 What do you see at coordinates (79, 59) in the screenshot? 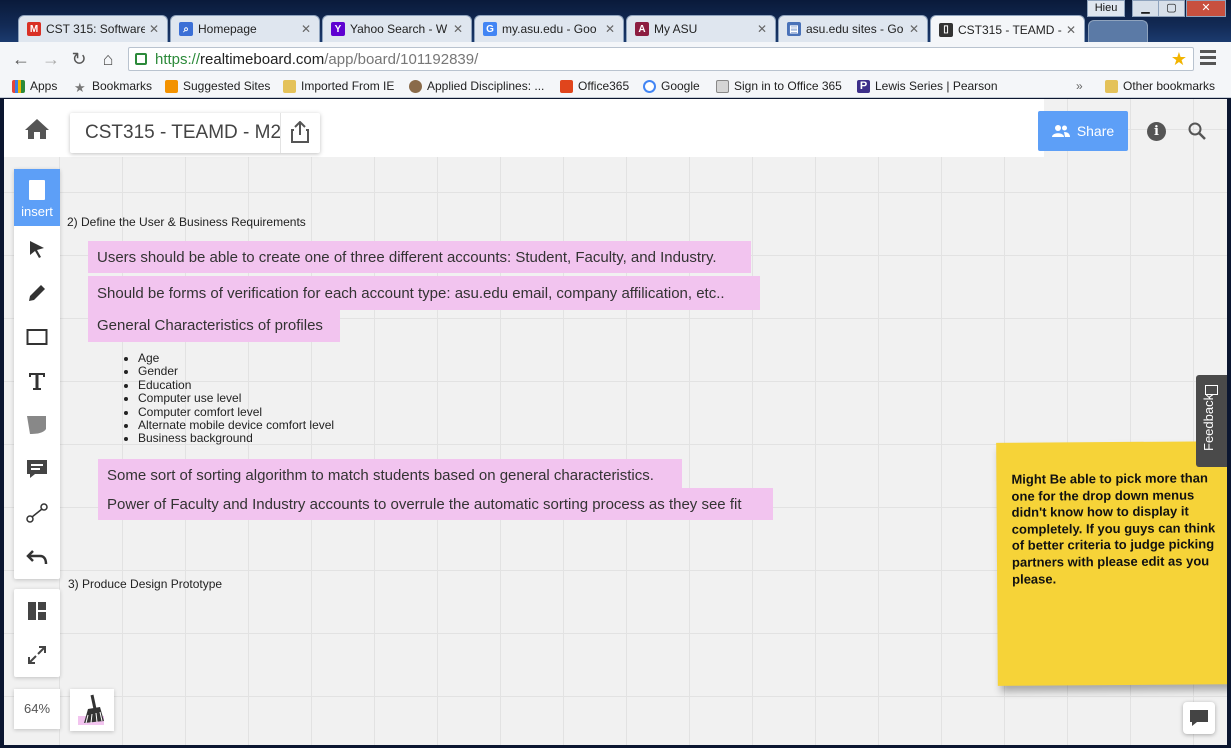
I see `reload-button: ↻` at bounding box center [79, 59].